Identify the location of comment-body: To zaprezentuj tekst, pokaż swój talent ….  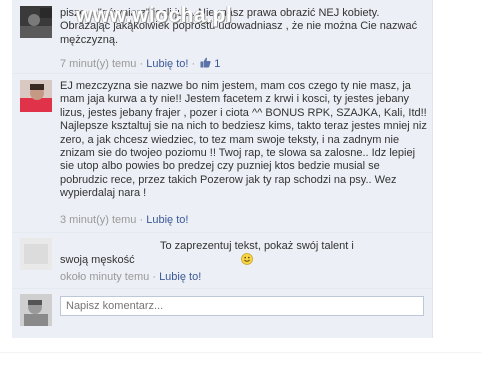
(210, 254).